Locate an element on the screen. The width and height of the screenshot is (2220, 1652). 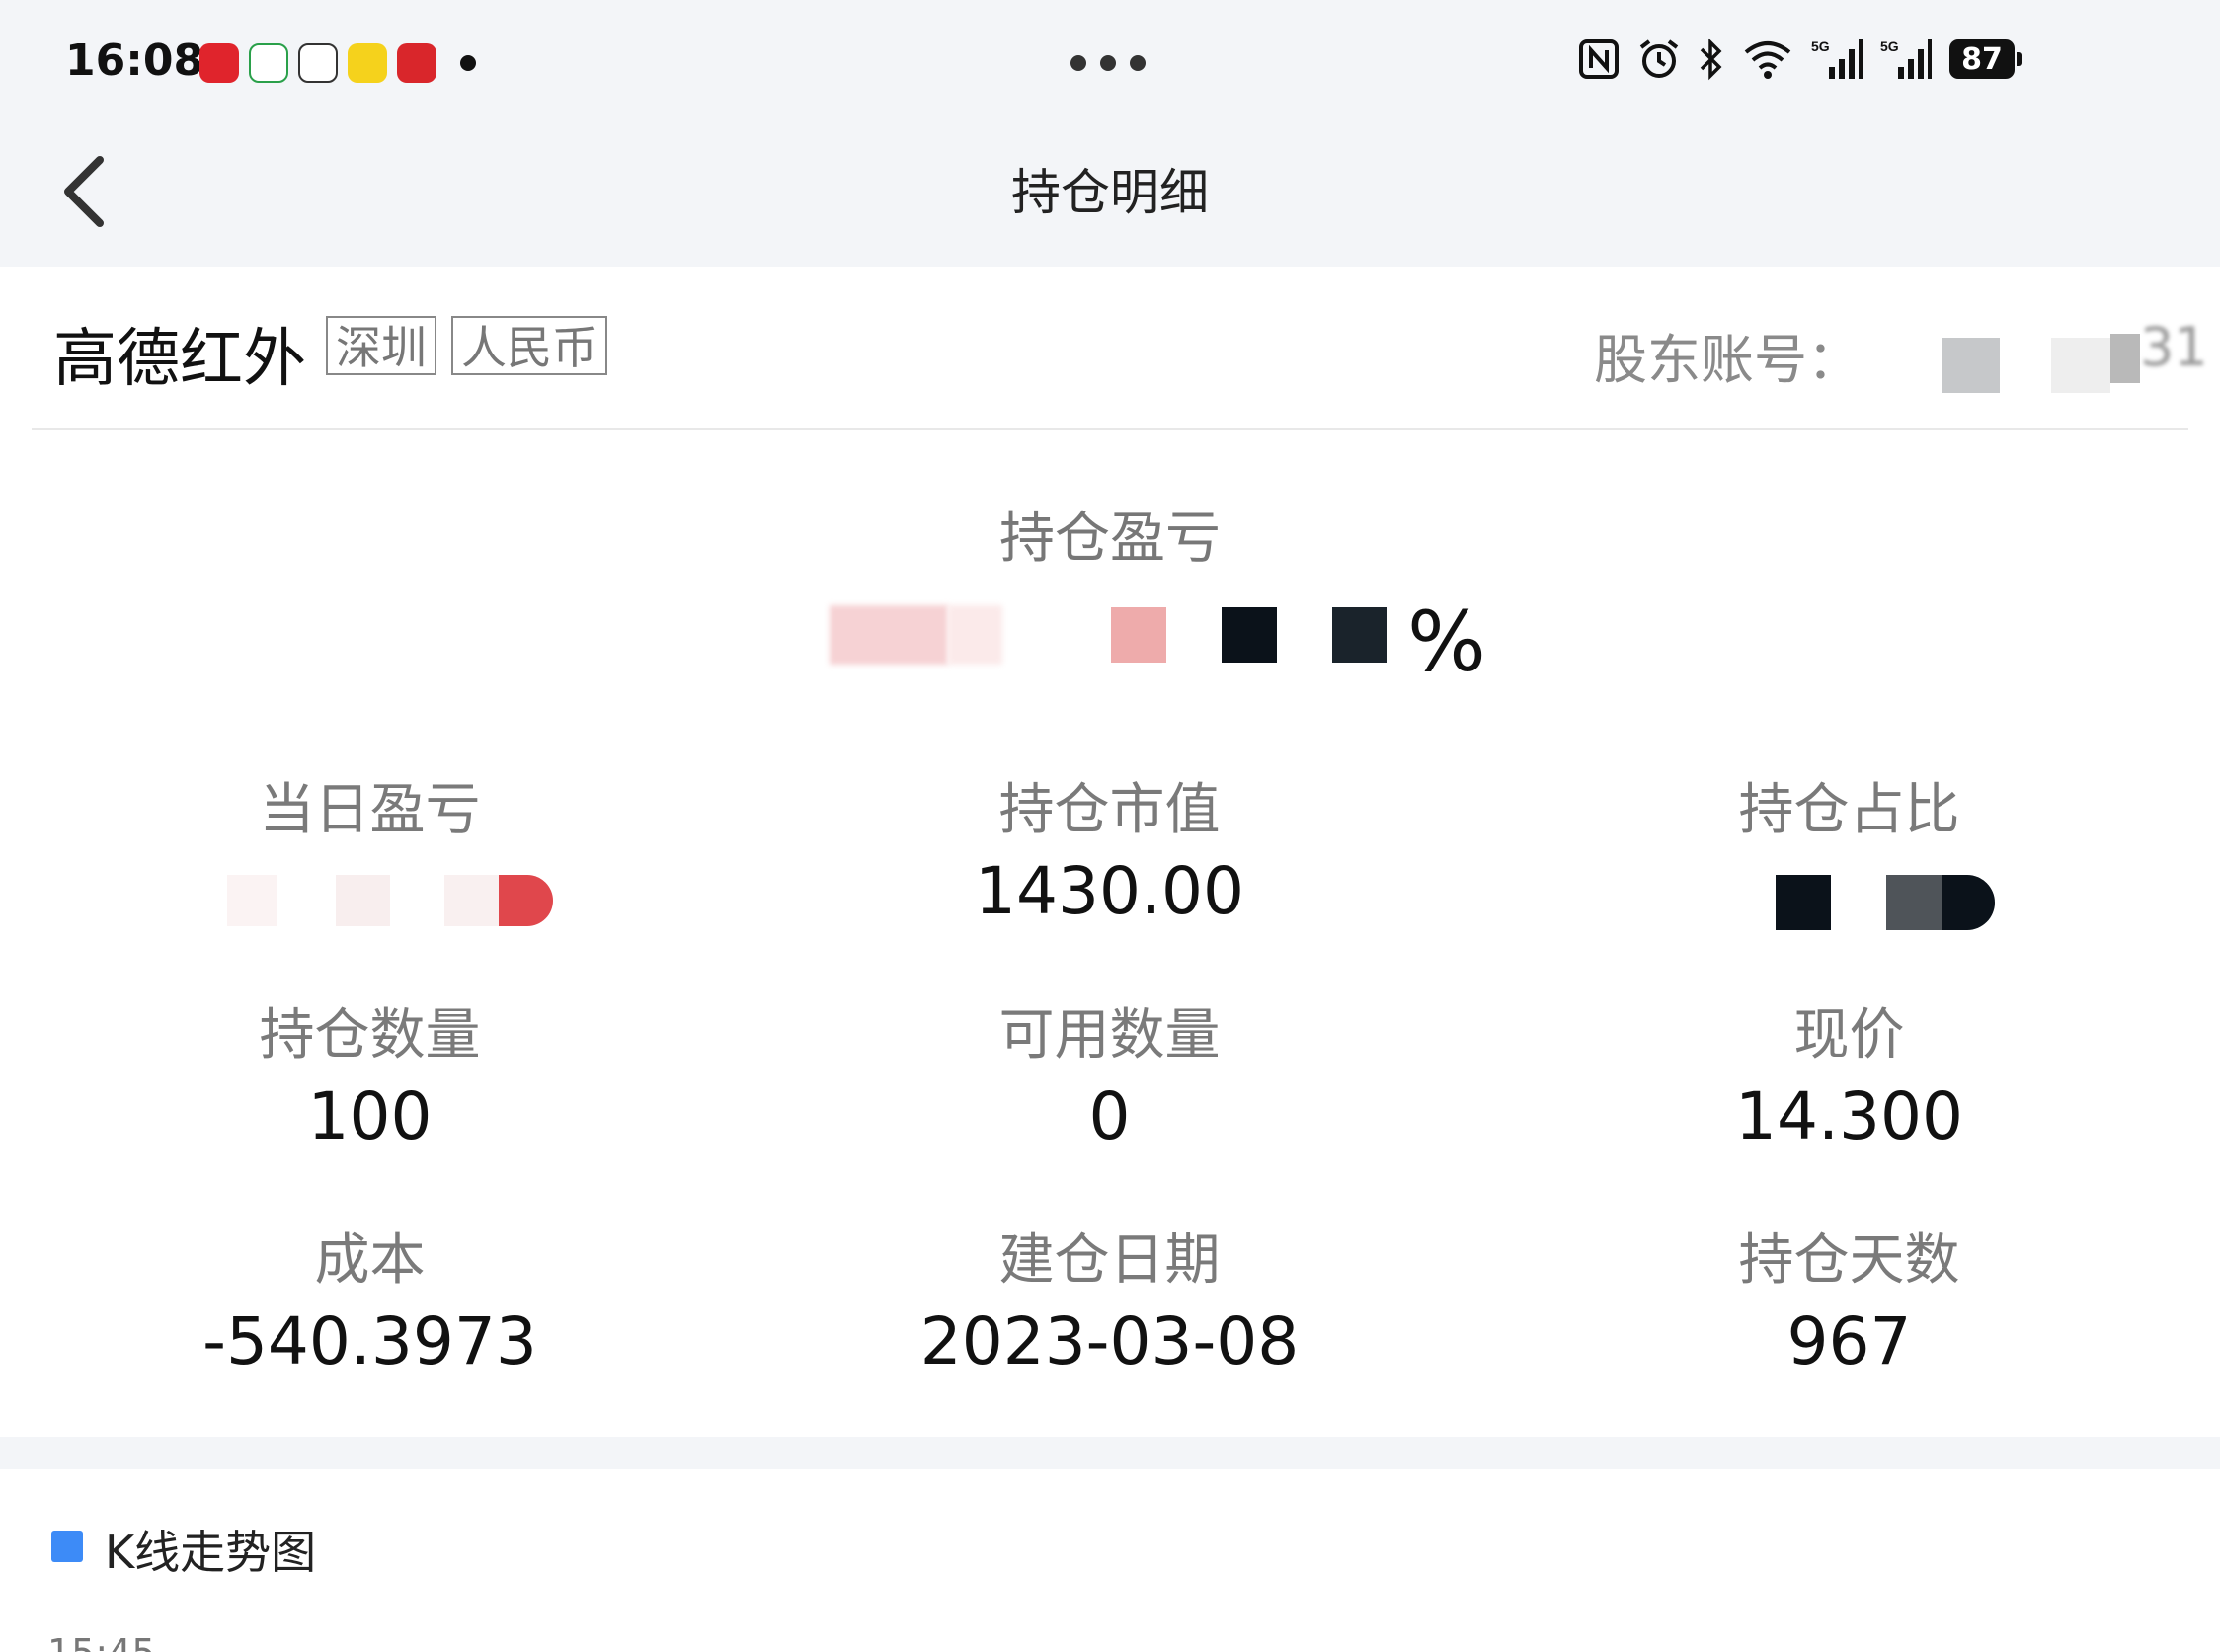
market-tag: 深圳 is located at coordinates (381, 345).